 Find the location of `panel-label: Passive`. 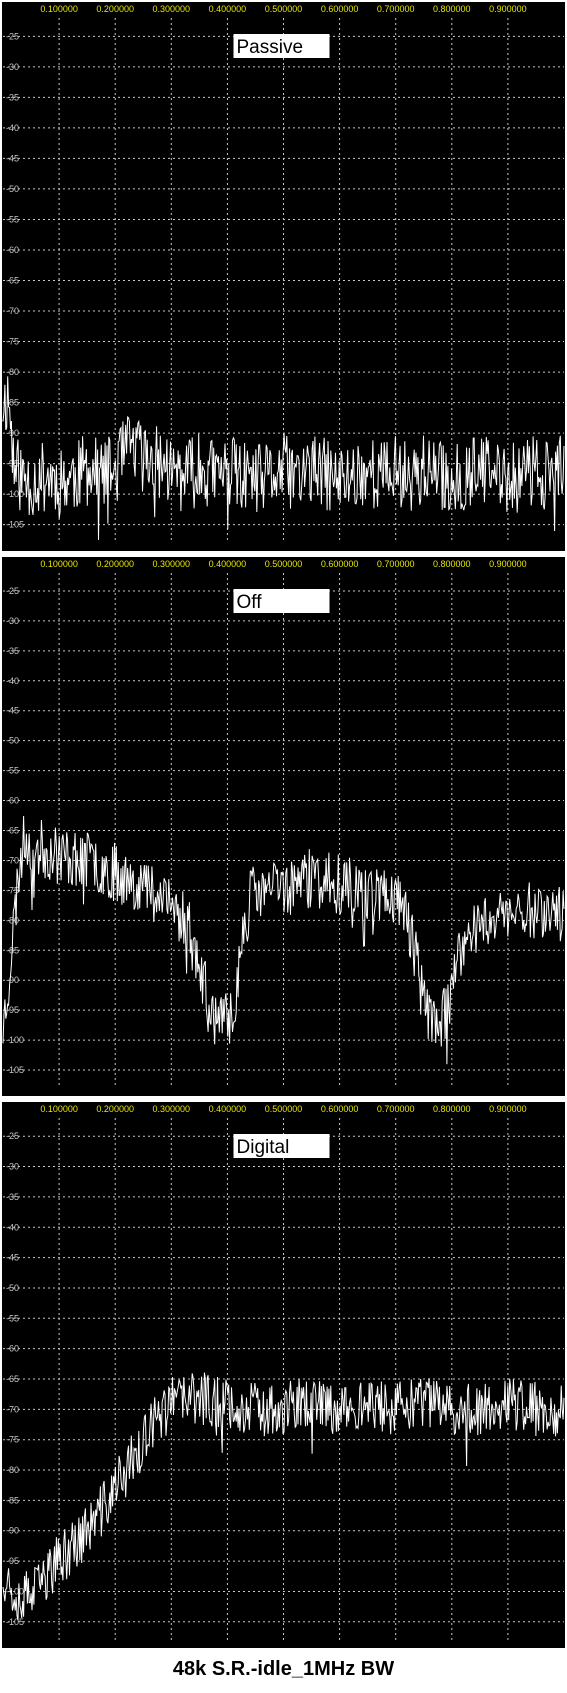

panel-label: Passive is located at coordinates (270, 47).